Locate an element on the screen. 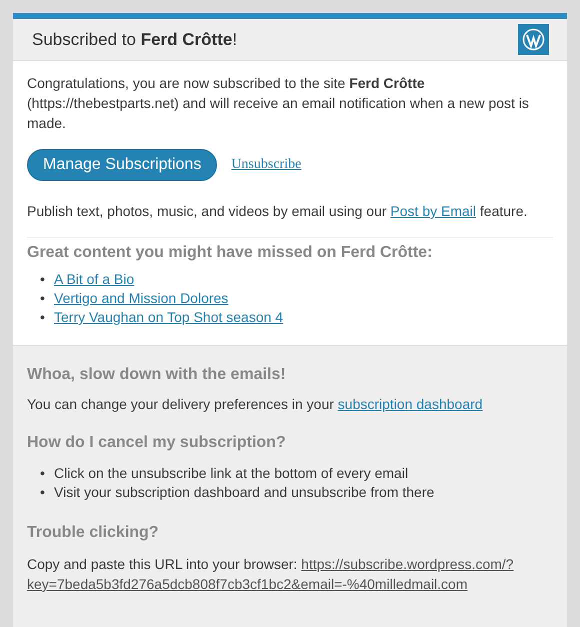 This screenshot has height=627, width=580. list-text: Click on the unsubscribe link at the bottom of every email is located at coordinates (231, 473).